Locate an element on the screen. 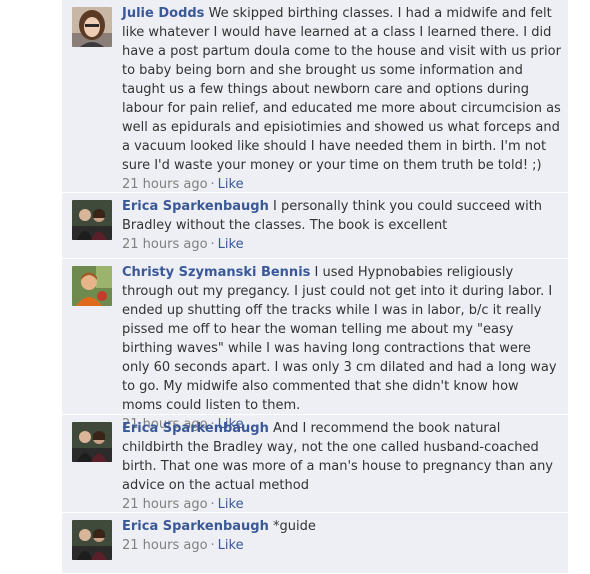 The width and height of the screenshot is (590, 574). child-profile-photo-icon is located at coordinates (92, 286).